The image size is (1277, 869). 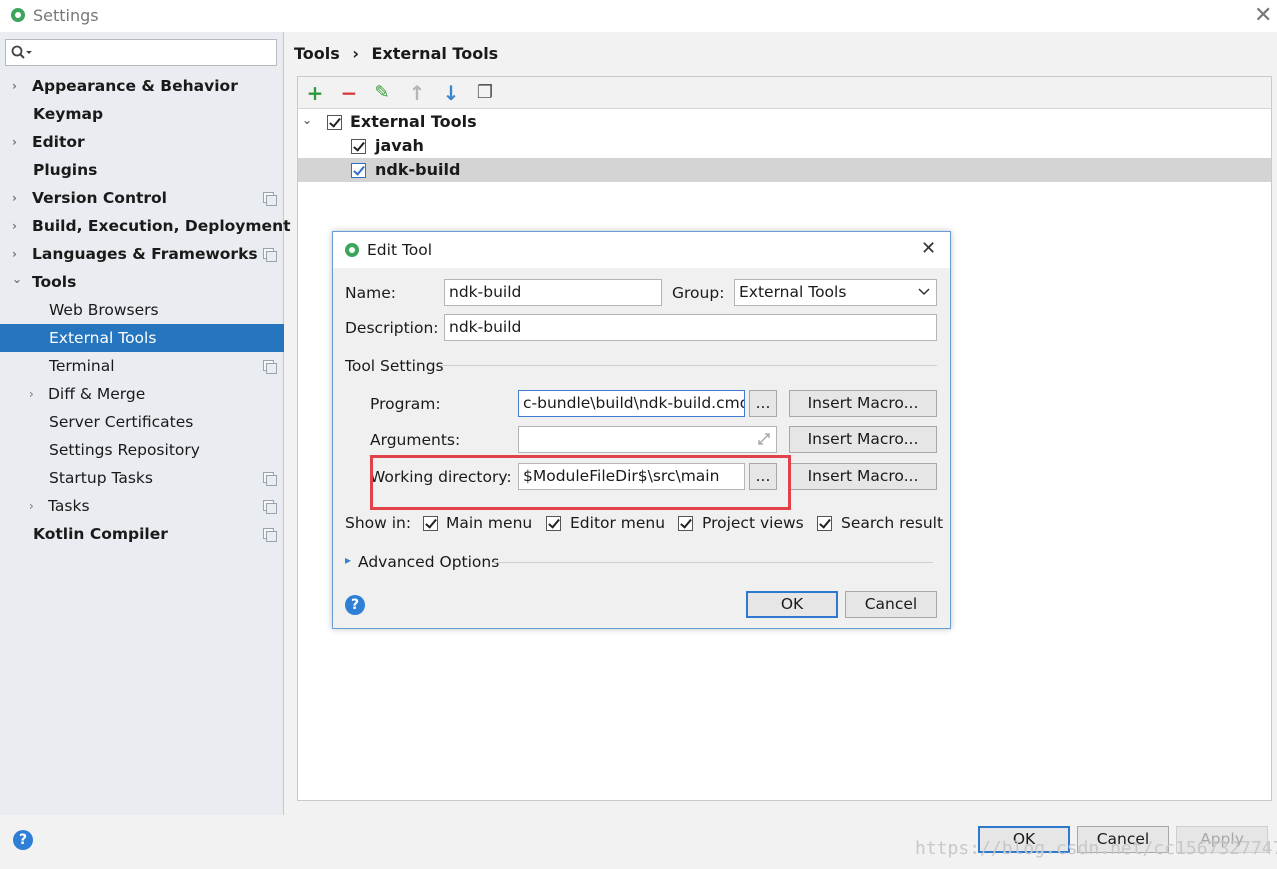 I want to click on breadcrumb-current: External Tools, so click(x=435, y=53).